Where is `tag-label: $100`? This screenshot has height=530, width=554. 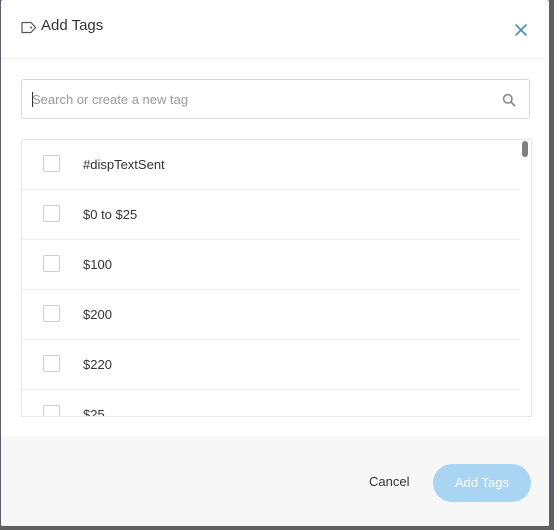 tag-label: $100 is located at coordinates (97, 264).